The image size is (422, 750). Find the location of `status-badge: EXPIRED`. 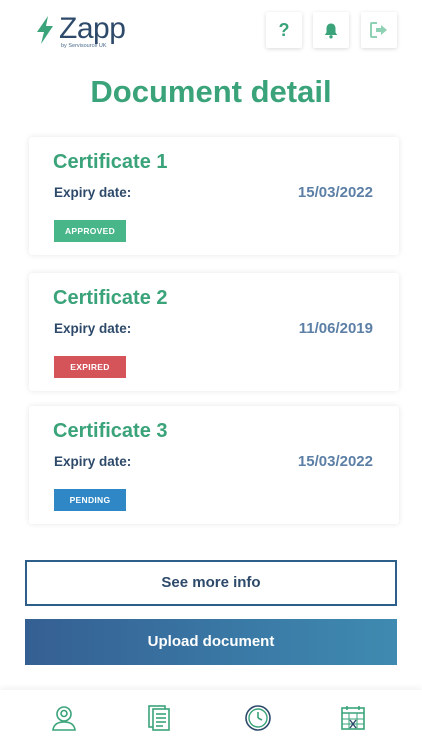

status-badge: EXPIRED is located at coordinates (90, 367).